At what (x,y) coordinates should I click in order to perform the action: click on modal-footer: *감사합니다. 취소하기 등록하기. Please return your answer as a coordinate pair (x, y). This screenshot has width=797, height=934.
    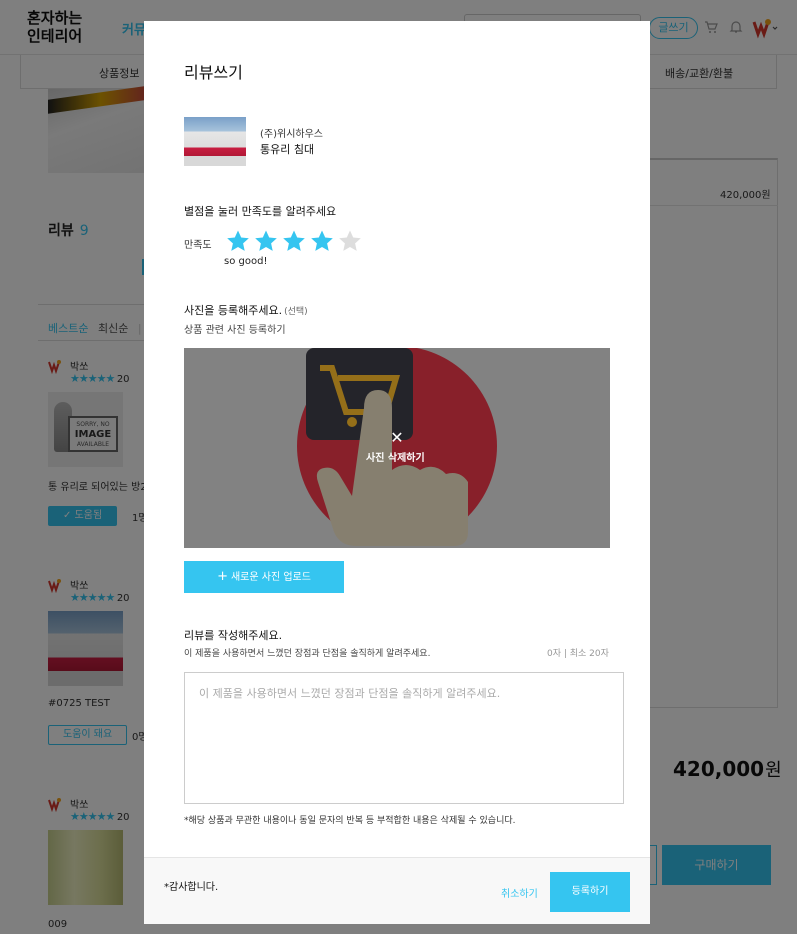
    Looking at the image, I should click on (397, 890).